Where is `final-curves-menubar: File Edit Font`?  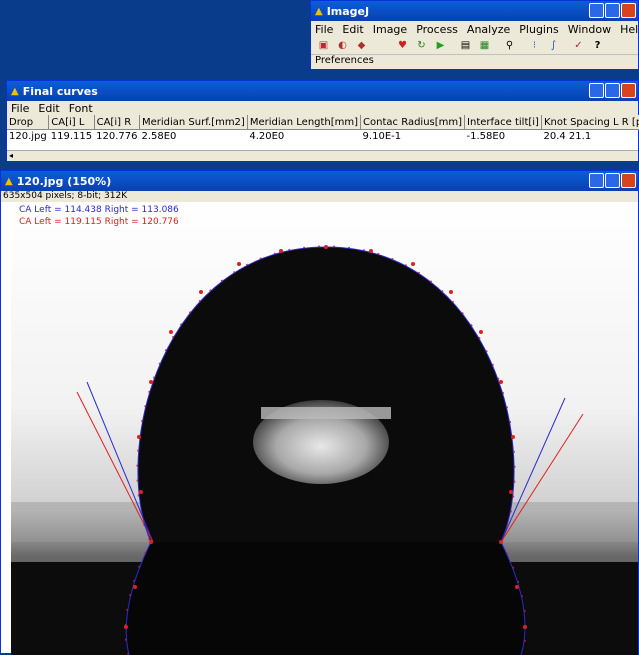
final-curves-menubar: File Edit Font is located at coordinates (322, 108).